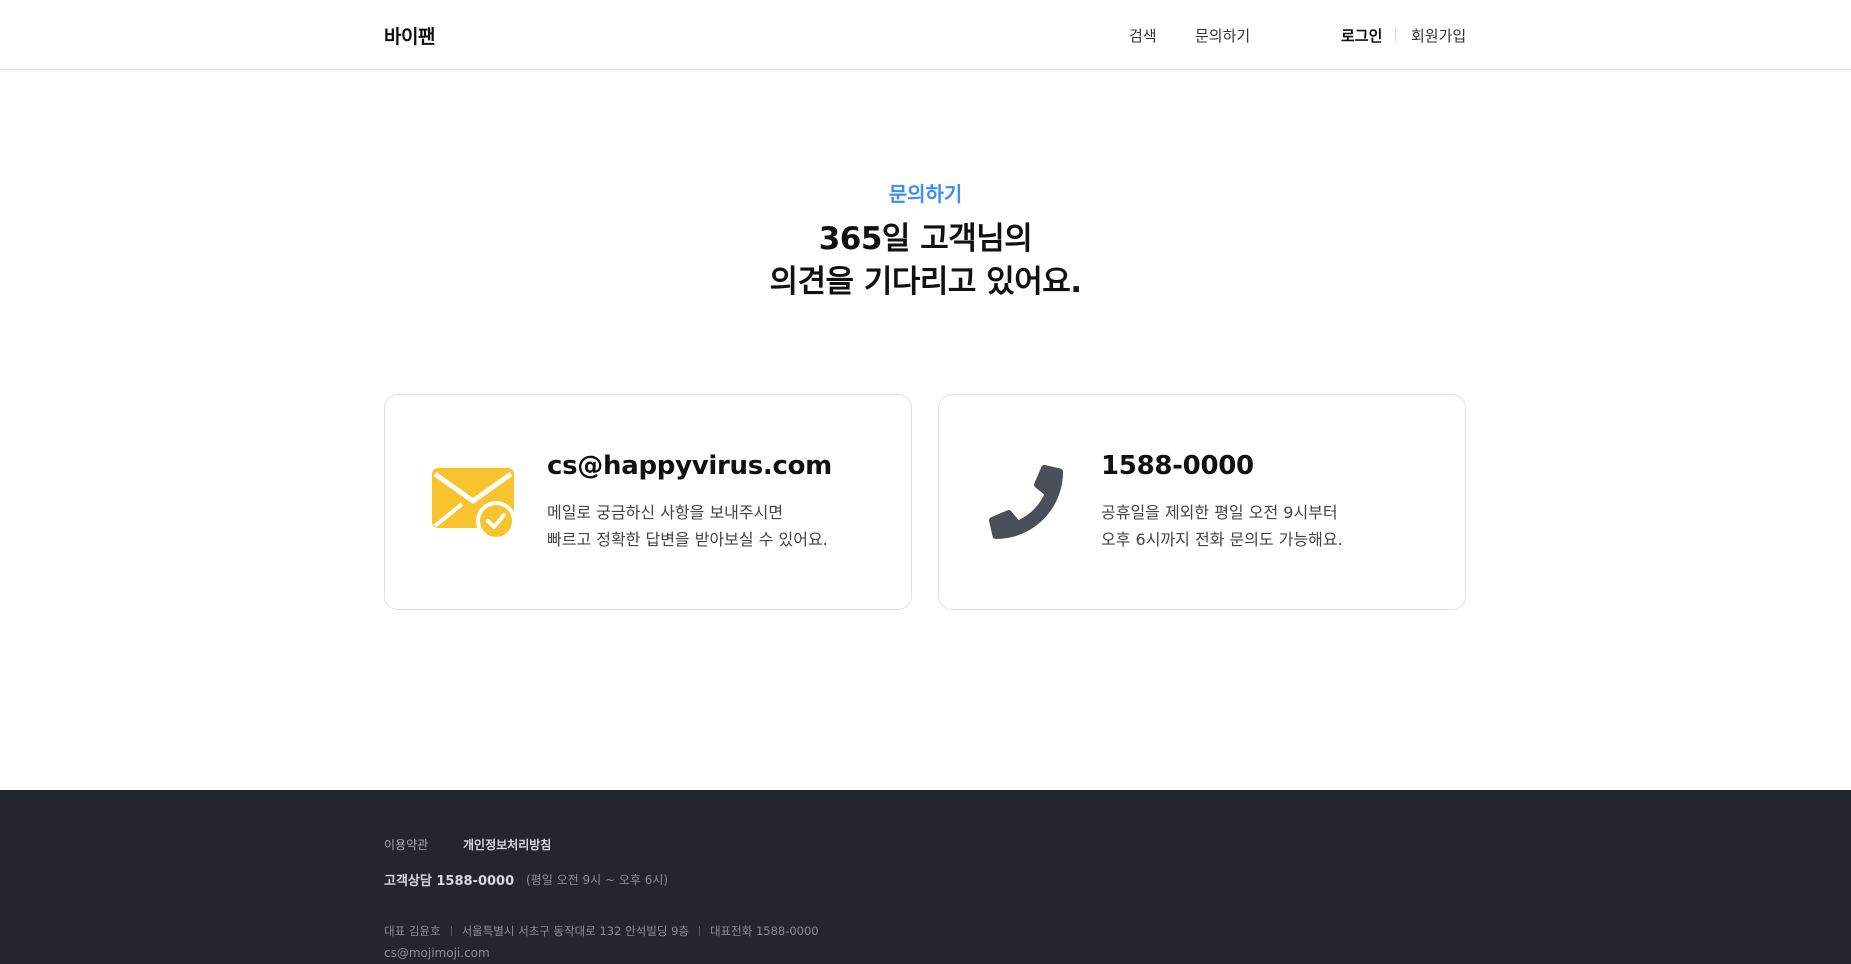 The image size is (1851, 964). What do you see at coordinates (409, 35) in the screenshot?
I see `site-logo: 바이팬` at bounding box center [409, 35].